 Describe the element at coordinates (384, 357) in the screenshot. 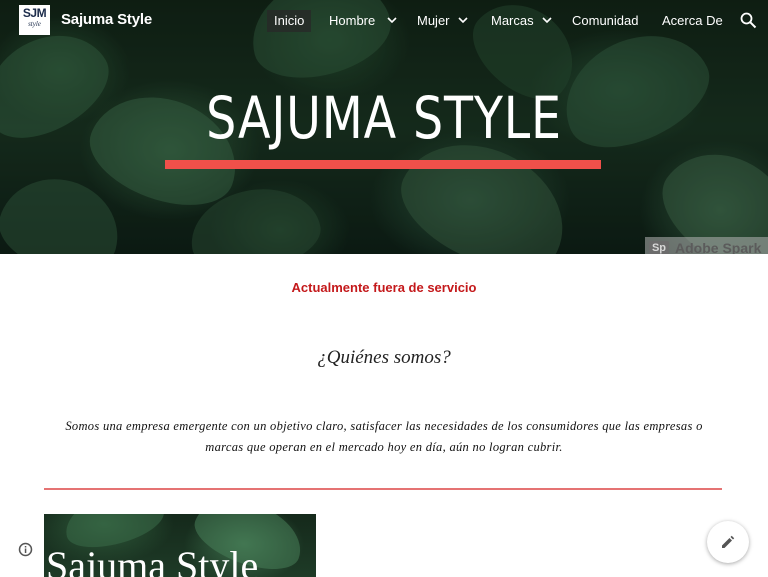

I see `section-heading: ¿Quiénes somos?` at that location.